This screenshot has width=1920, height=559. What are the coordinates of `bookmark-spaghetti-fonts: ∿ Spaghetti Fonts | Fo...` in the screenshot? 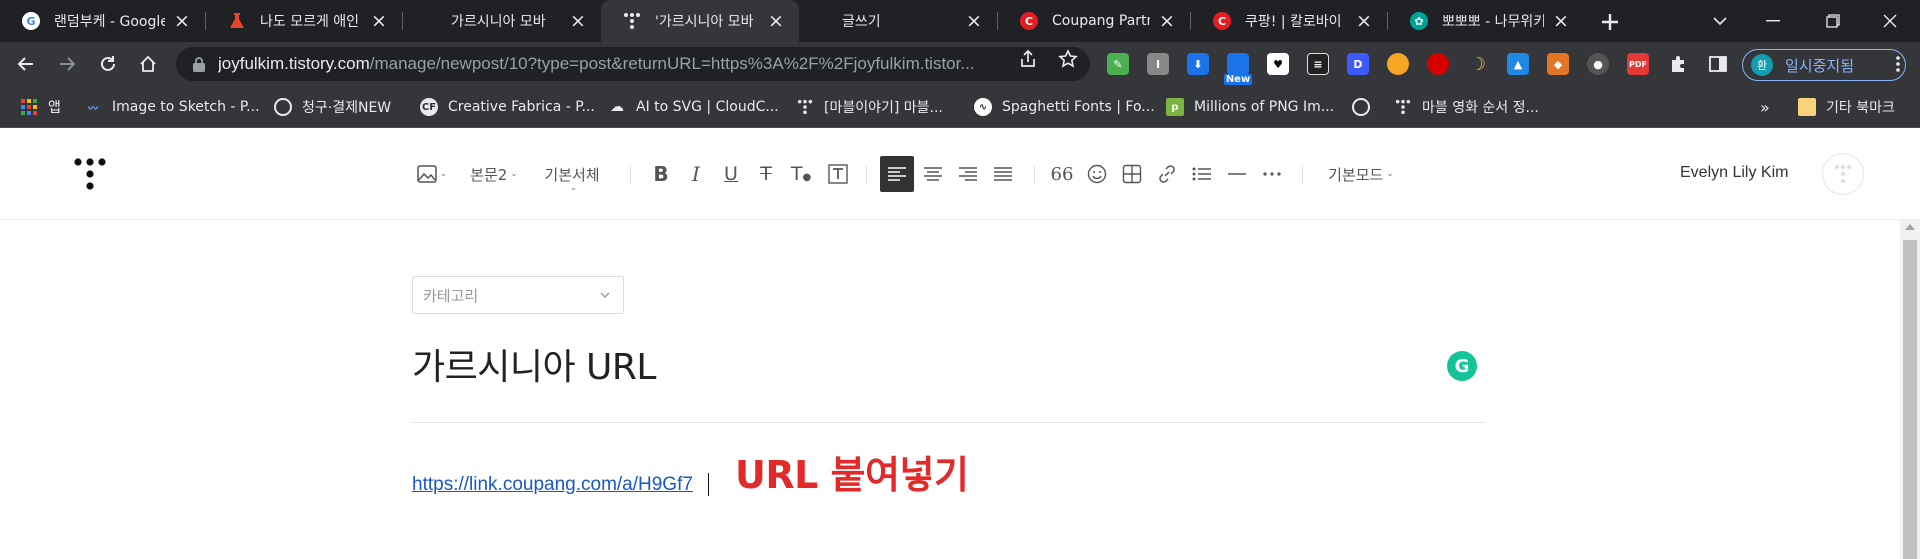 It's located at (1064, 107).